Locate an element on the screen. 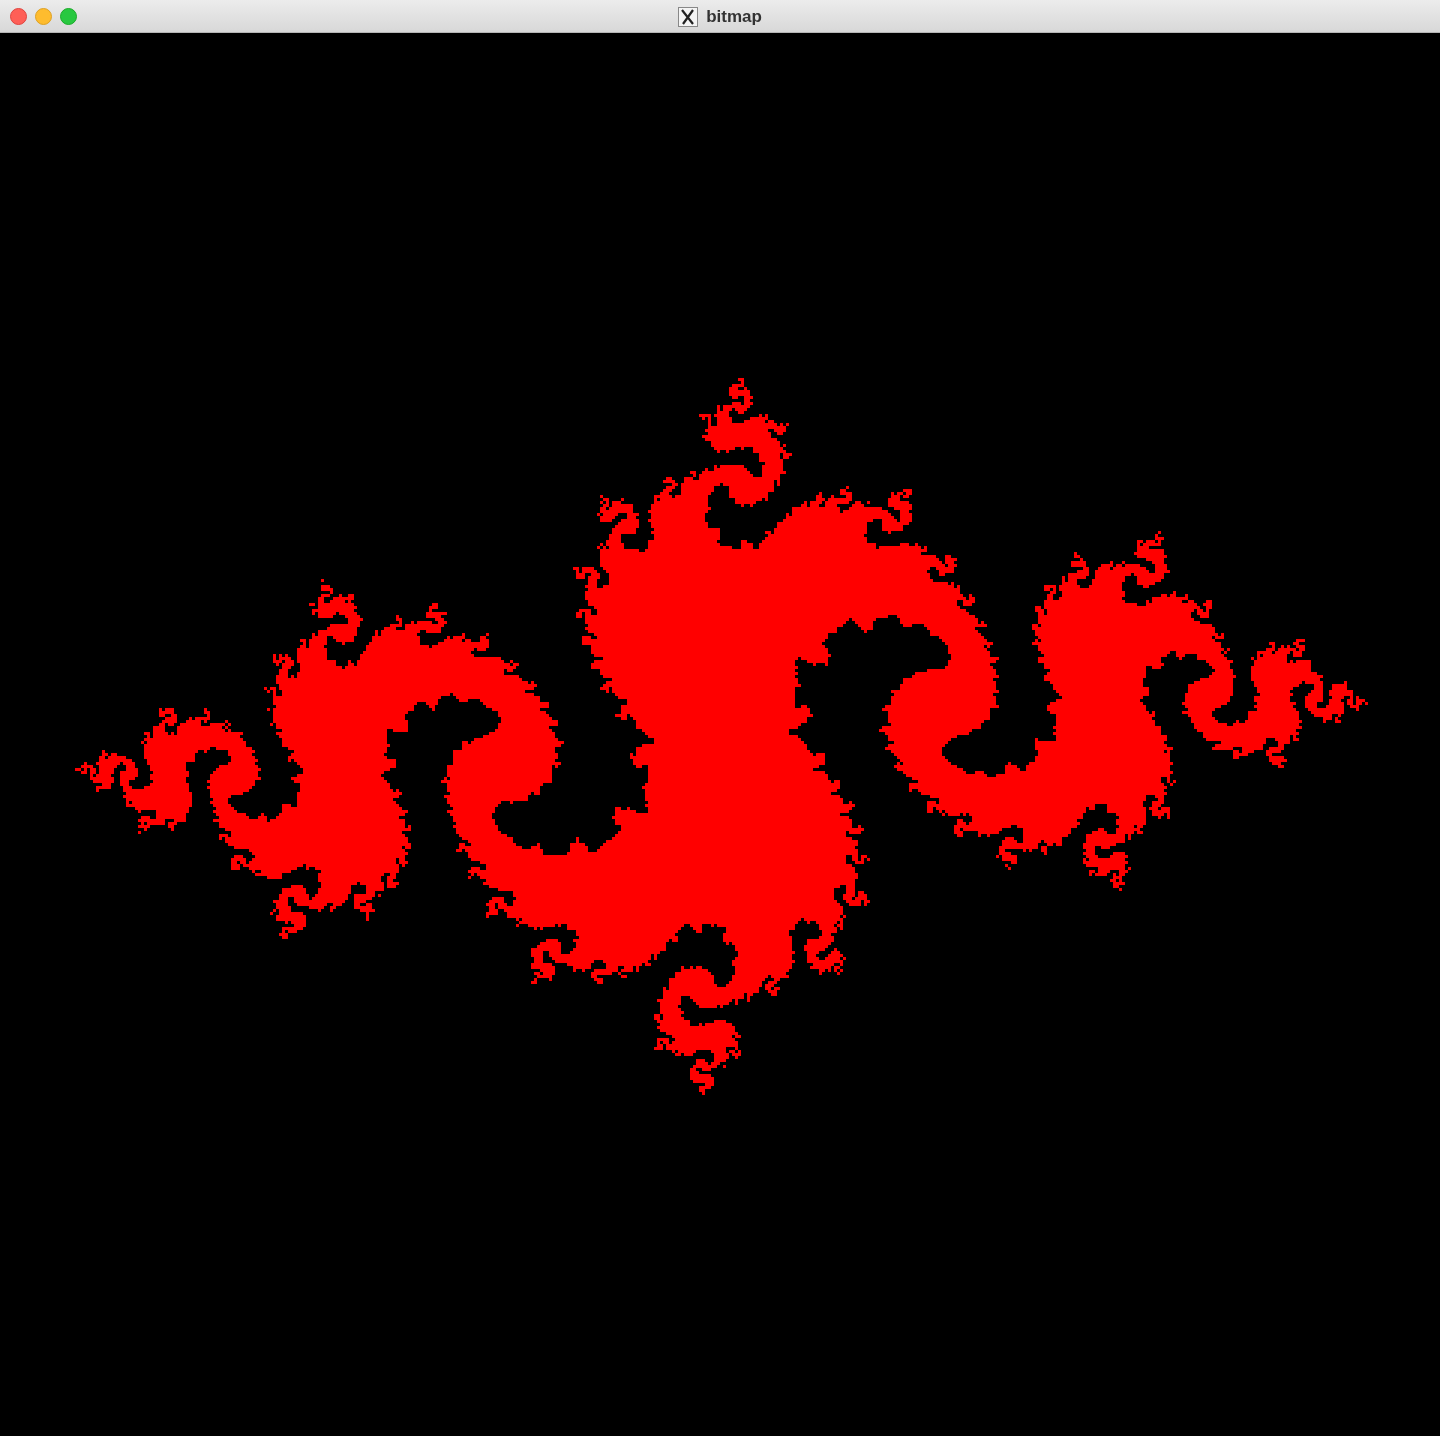 The height and width of the screenshot is (1436, 1440). window-title: bitmap is located at coordinates (734, 16).